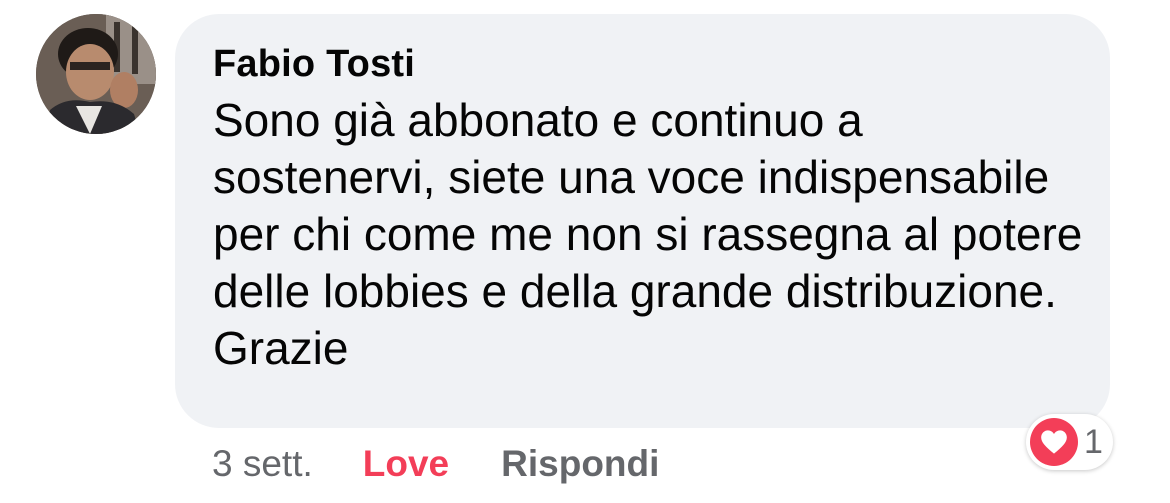 Image resolution: width=1170 pixels, height=503 pixels. I want to click on reaction-count: 1, so click(1093, 442).